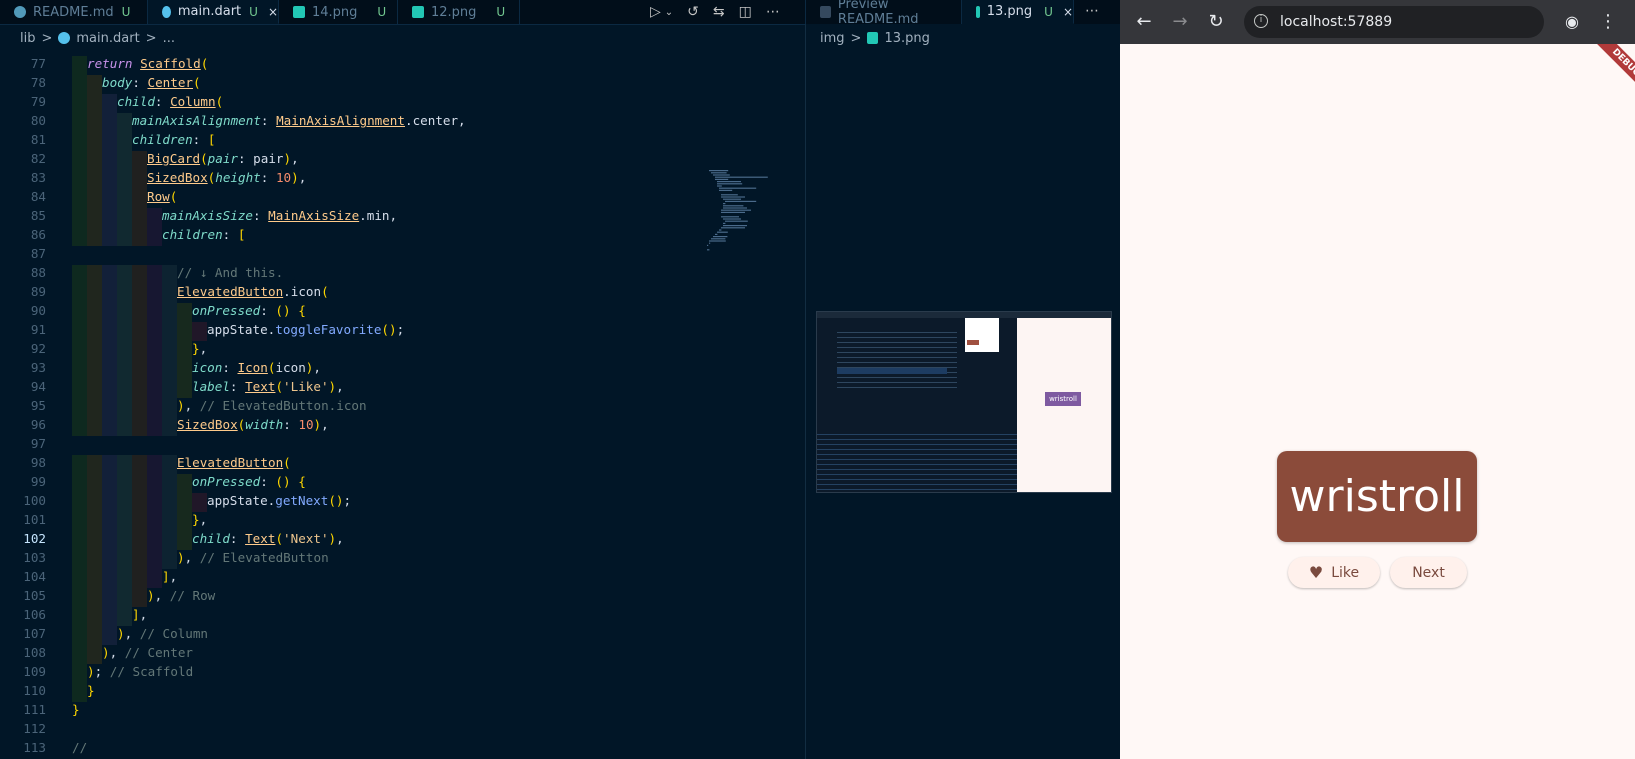  Describe the element at coordinates (38, 63) in the screenshot. I see `line-number: 77` at that location.